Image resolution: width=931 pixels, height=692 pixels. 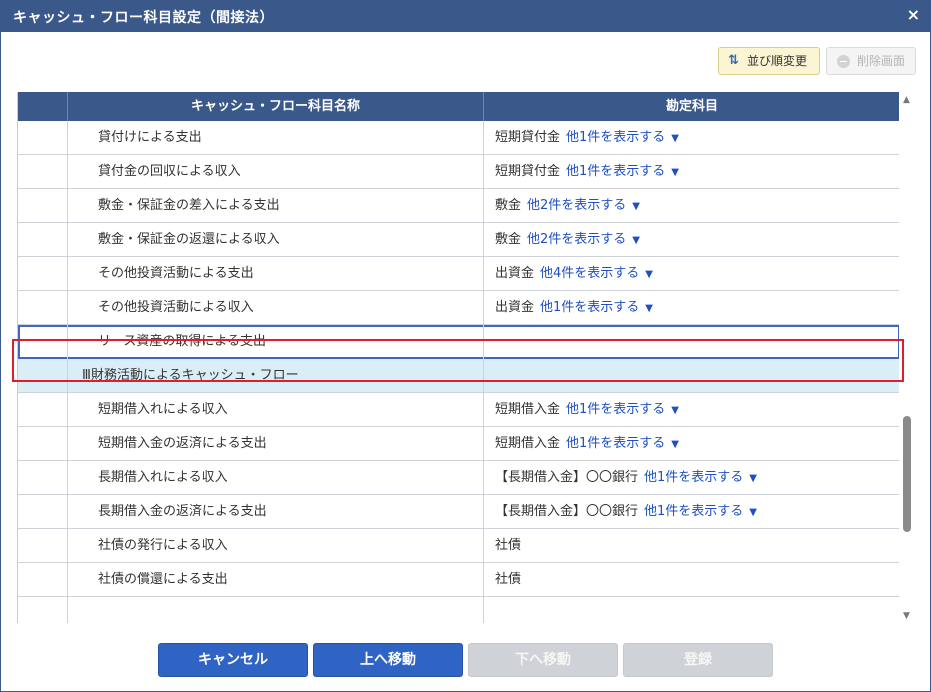 I want to click on cf-item-name, so click(x=276, y=610).